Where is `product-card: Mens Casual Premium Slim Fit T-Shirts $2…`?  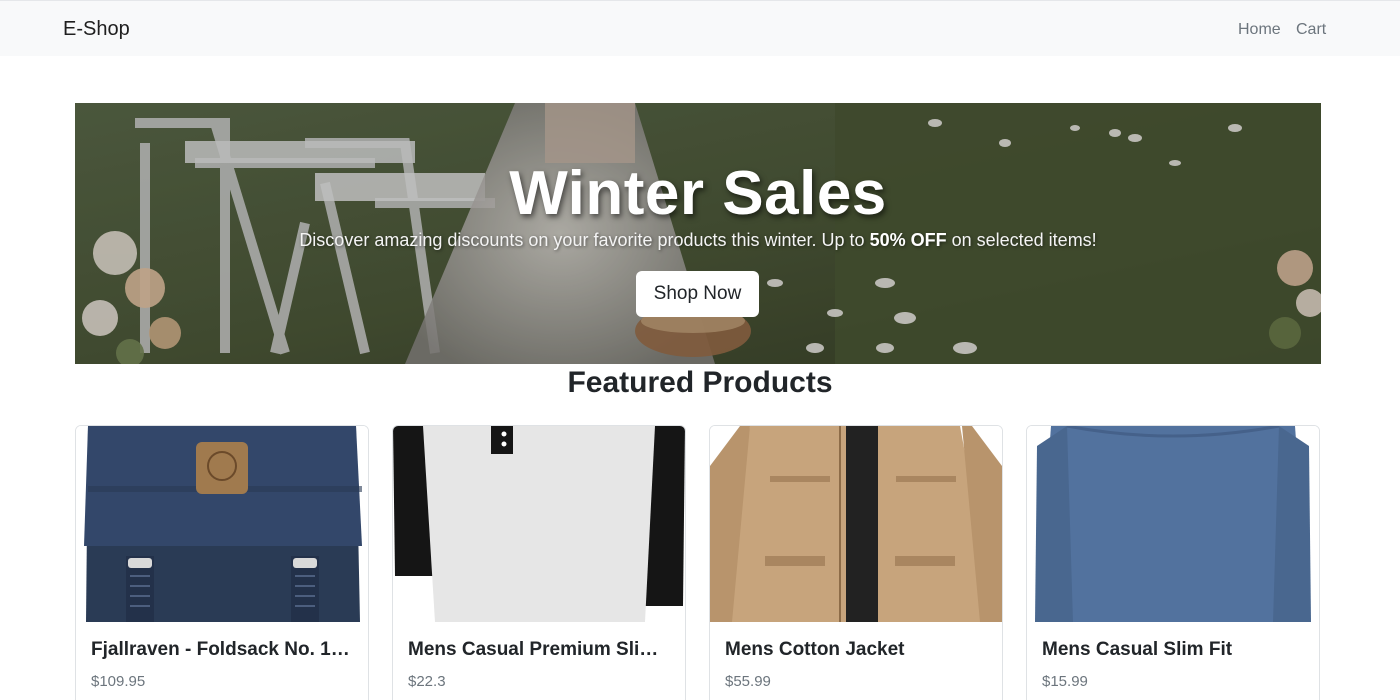 product-card: Mens Casual Premium Slim Fit T-Shirts $2… is located at coordinates (539, 562).